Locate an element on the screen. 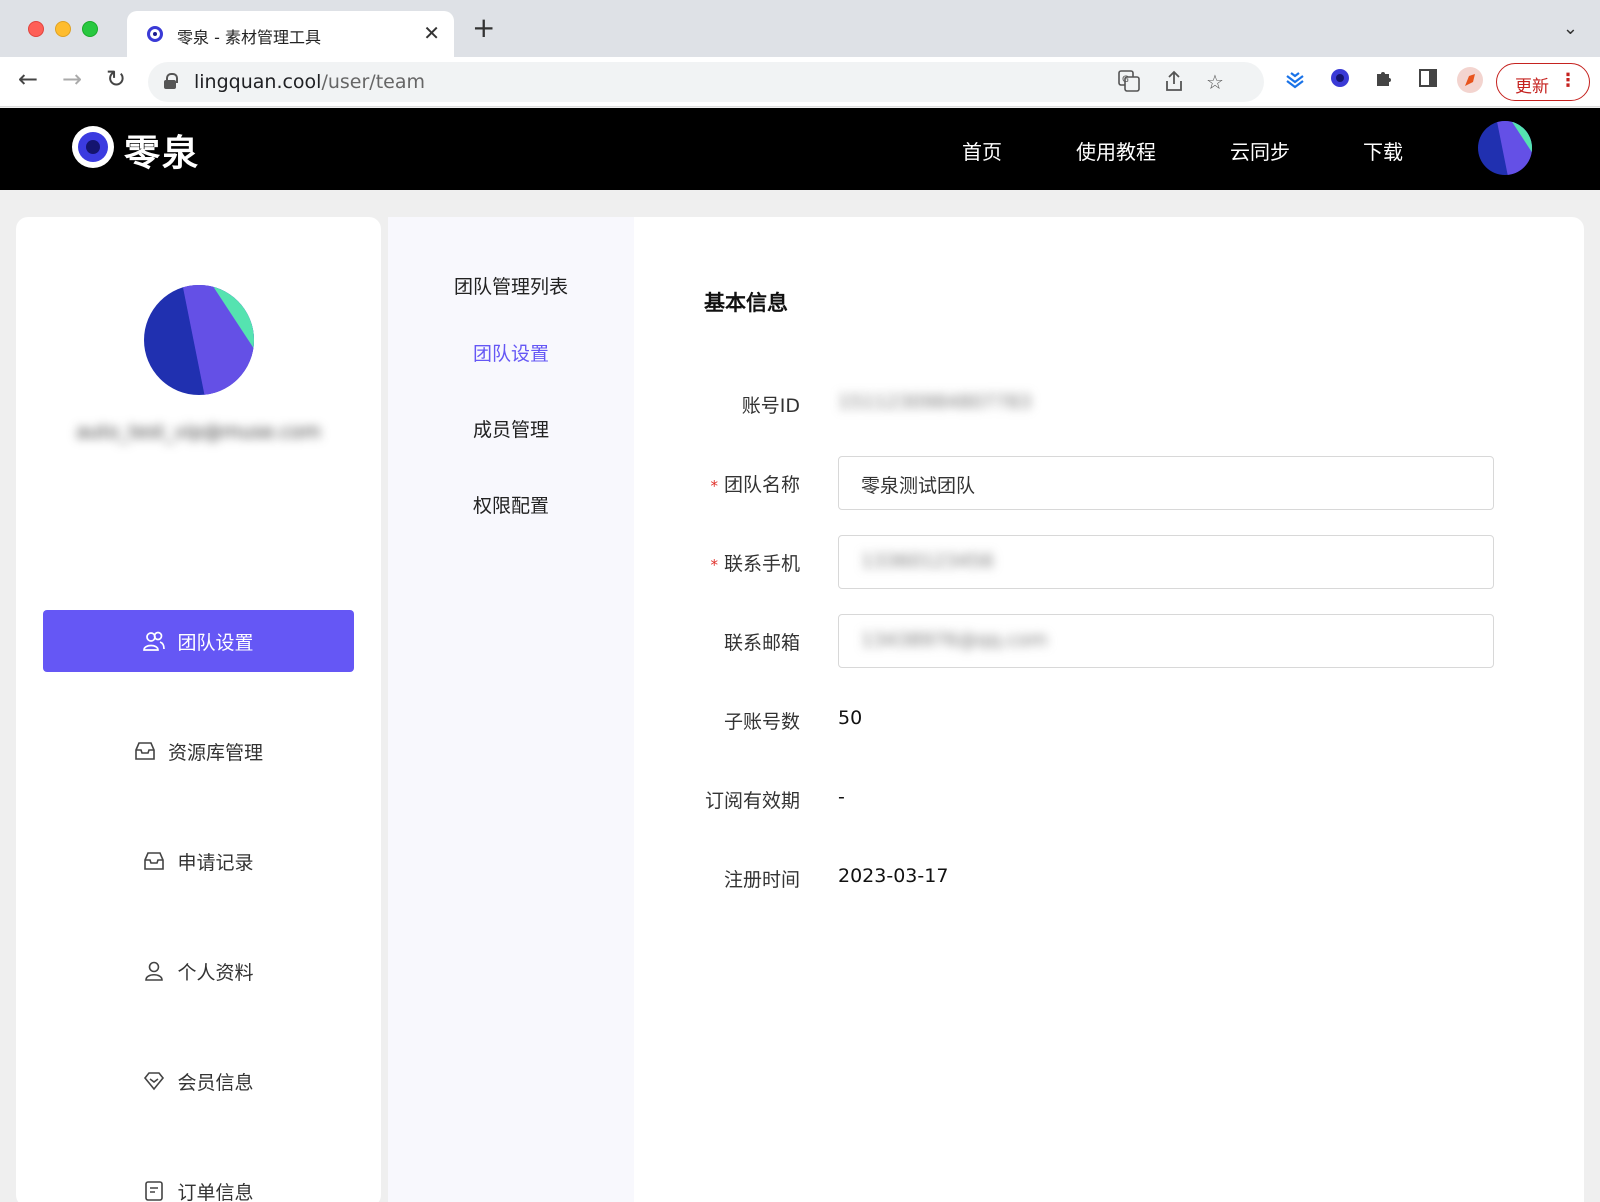  side-panel-icon is located at coordinates (1428, 80).